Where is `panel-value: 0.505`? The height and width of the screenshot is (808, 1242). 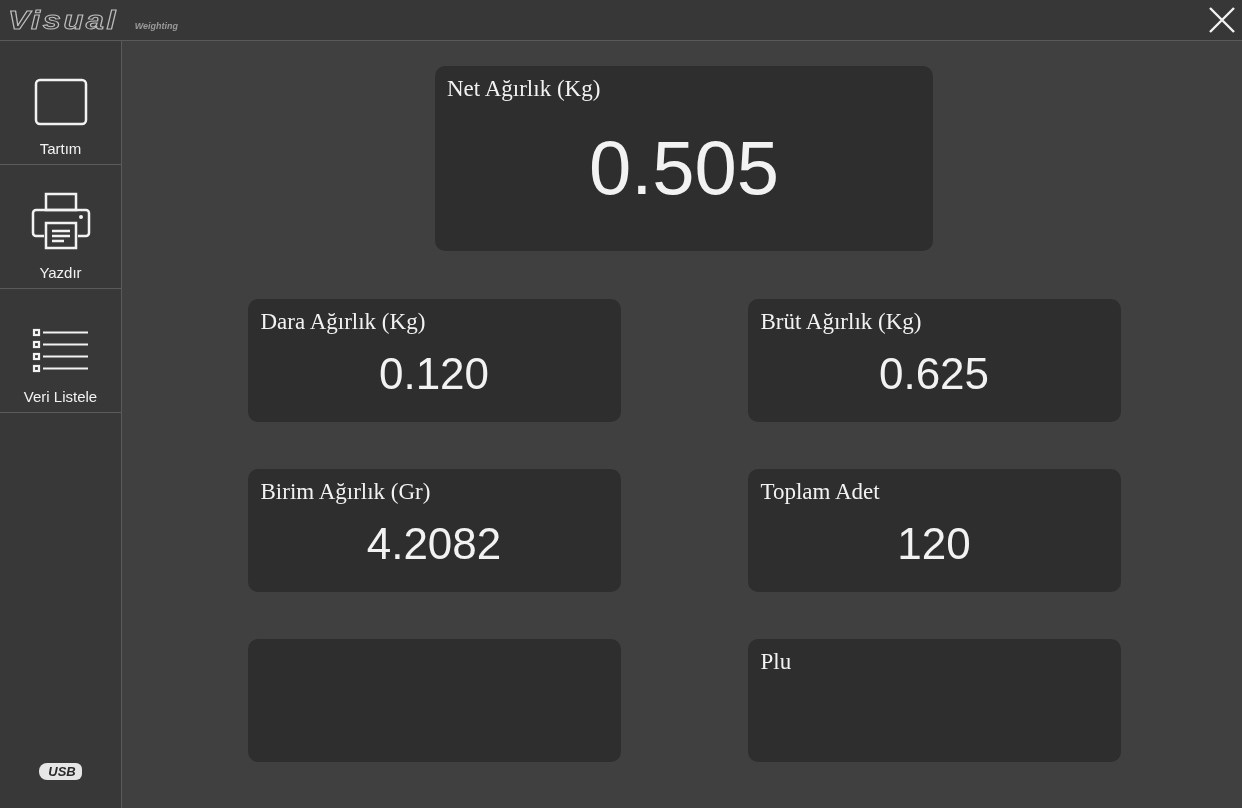
panel-value: 0.505 is located at coordinates (684, 167).